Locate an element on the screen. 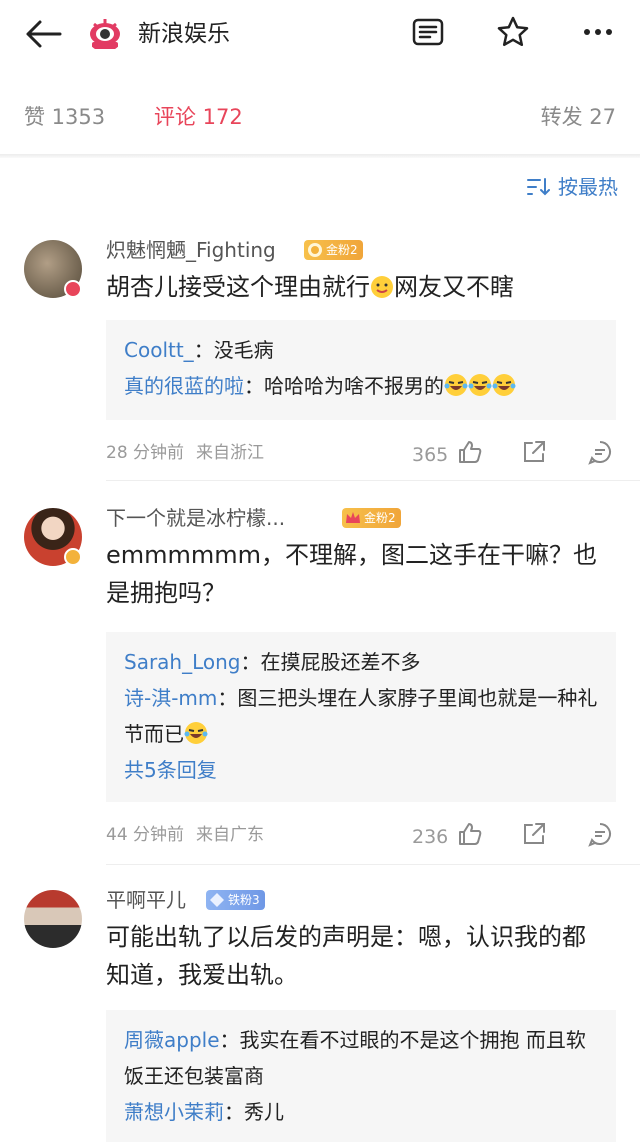  stats-tabs: 赞 1353 评论 172 转发 27 is located at coordinates (320, 119).